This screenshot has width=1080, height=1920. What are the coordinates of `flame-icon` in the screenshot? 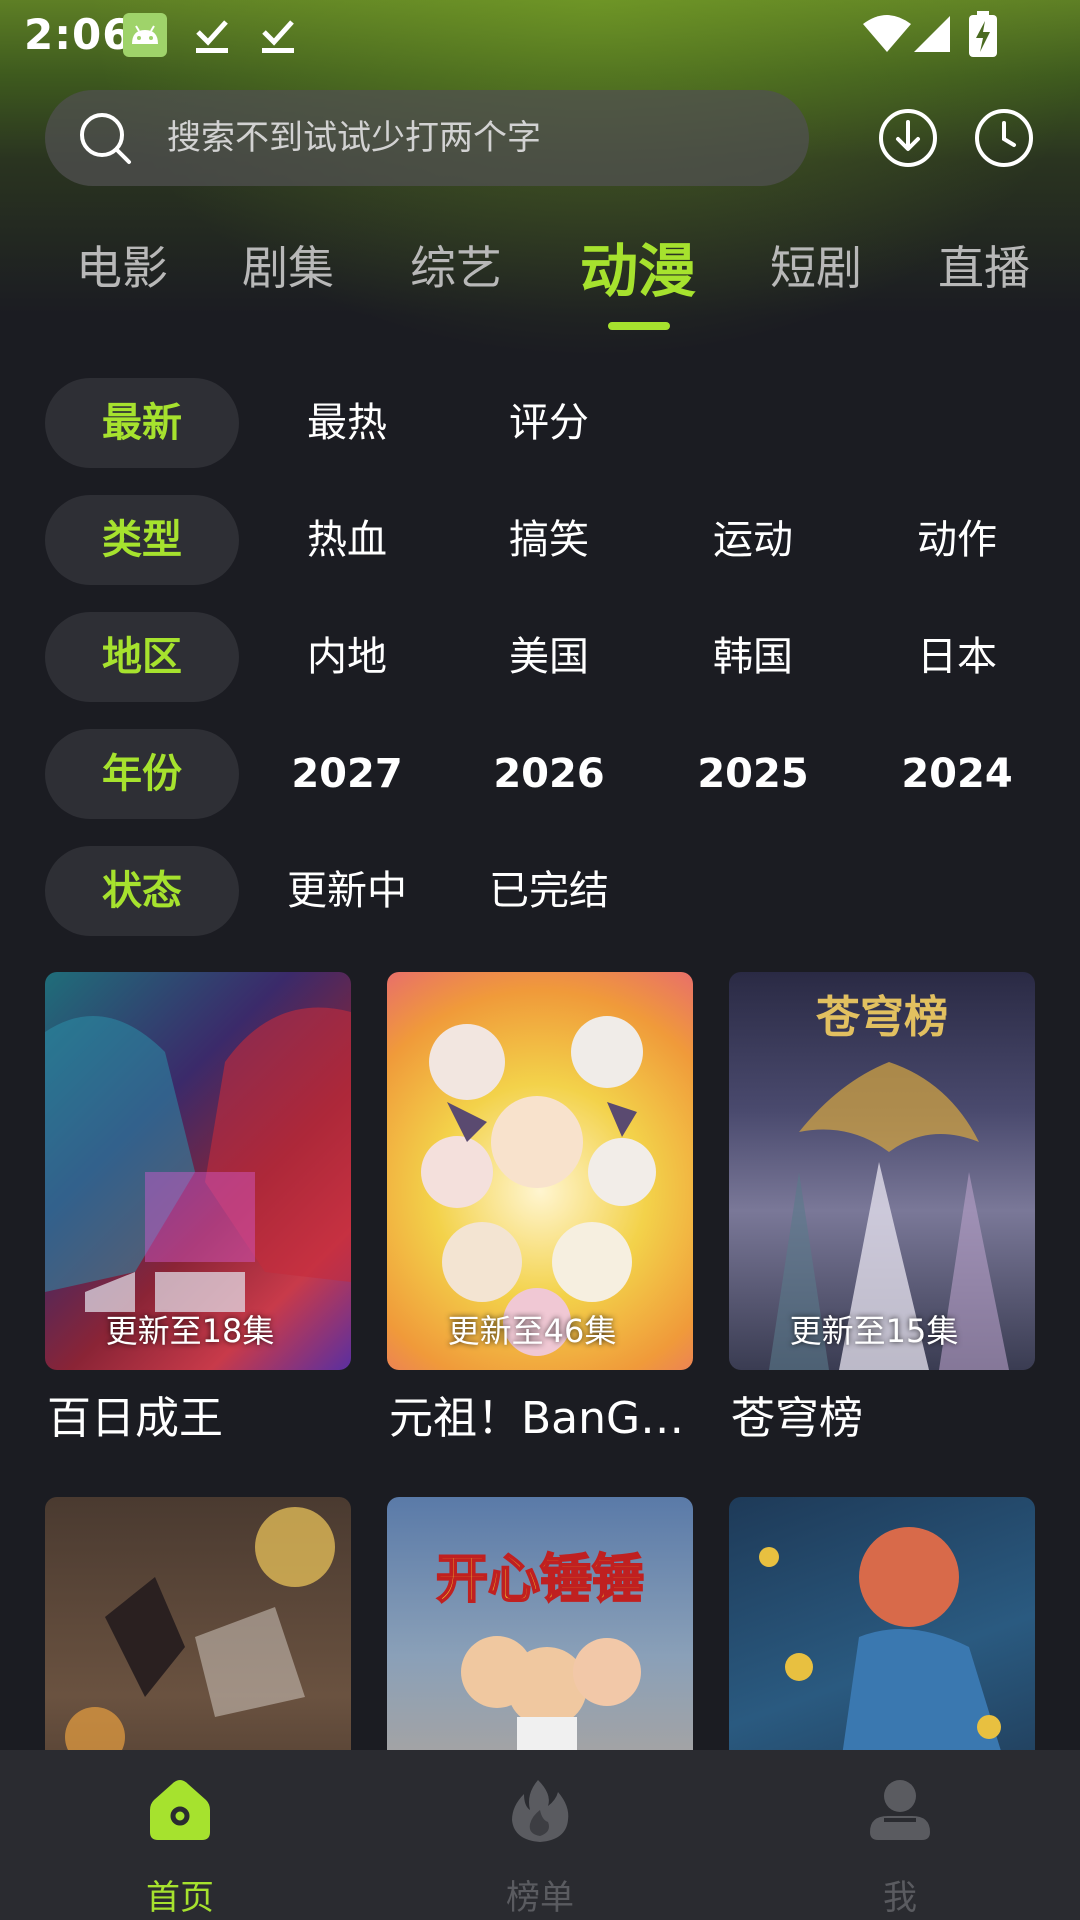 It's located at (540, 1811).